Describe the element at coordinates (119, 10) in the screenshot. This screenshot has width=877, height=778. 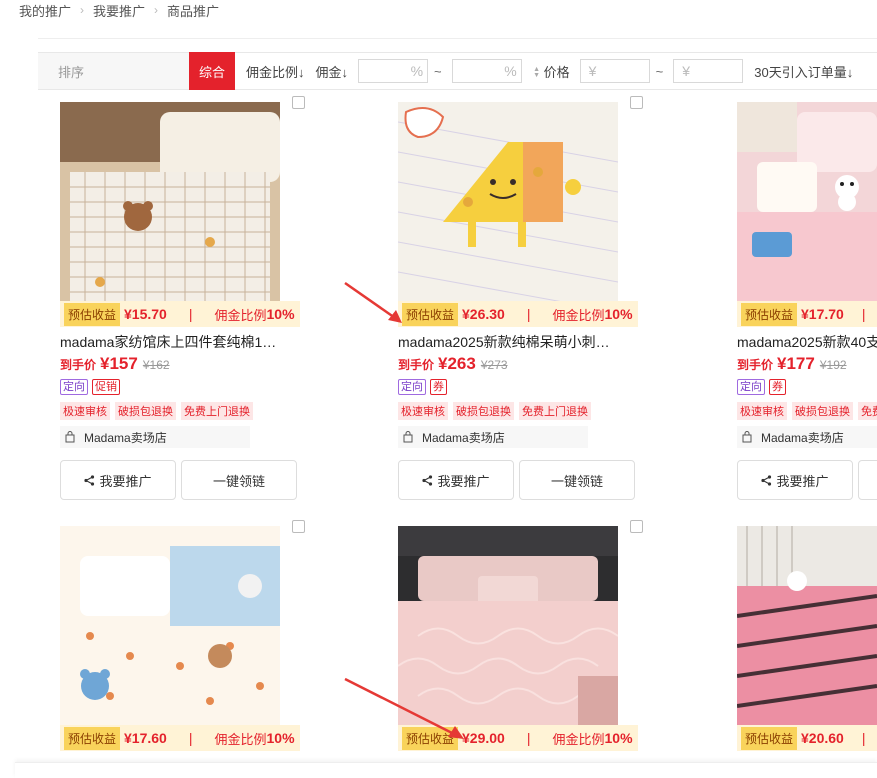
I see `breadcrumb-item-promote: 我要推广` at that location.